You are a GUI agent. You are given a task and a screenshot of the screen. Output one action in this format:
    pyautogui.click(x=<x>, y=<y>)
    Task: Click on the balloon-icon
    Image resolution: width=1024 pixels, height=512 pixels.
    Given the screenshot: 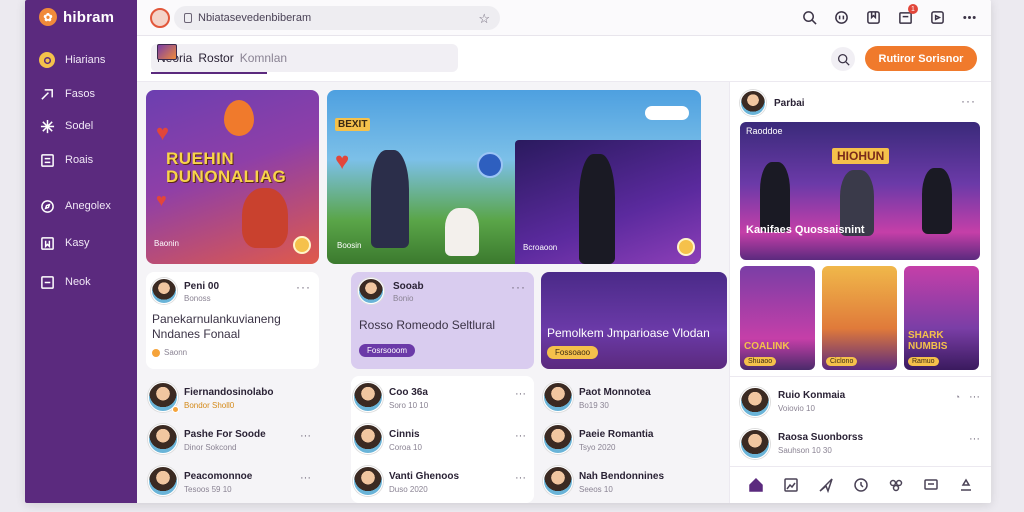 What is the action you would take?
    pyautogui.click(x=239, y=118)
    